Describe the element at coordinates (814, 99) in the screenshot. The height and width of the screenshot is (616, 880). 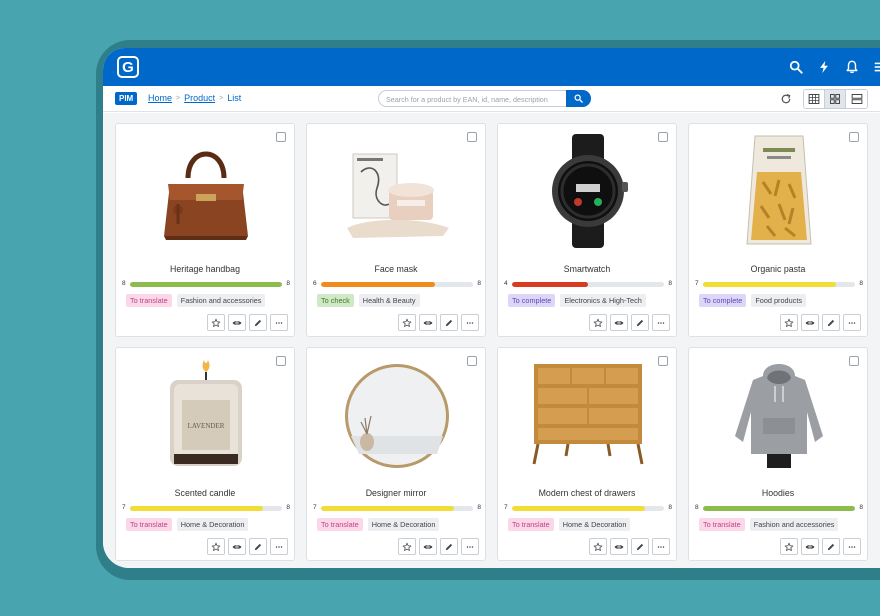
I see `table-view-button` at that location.